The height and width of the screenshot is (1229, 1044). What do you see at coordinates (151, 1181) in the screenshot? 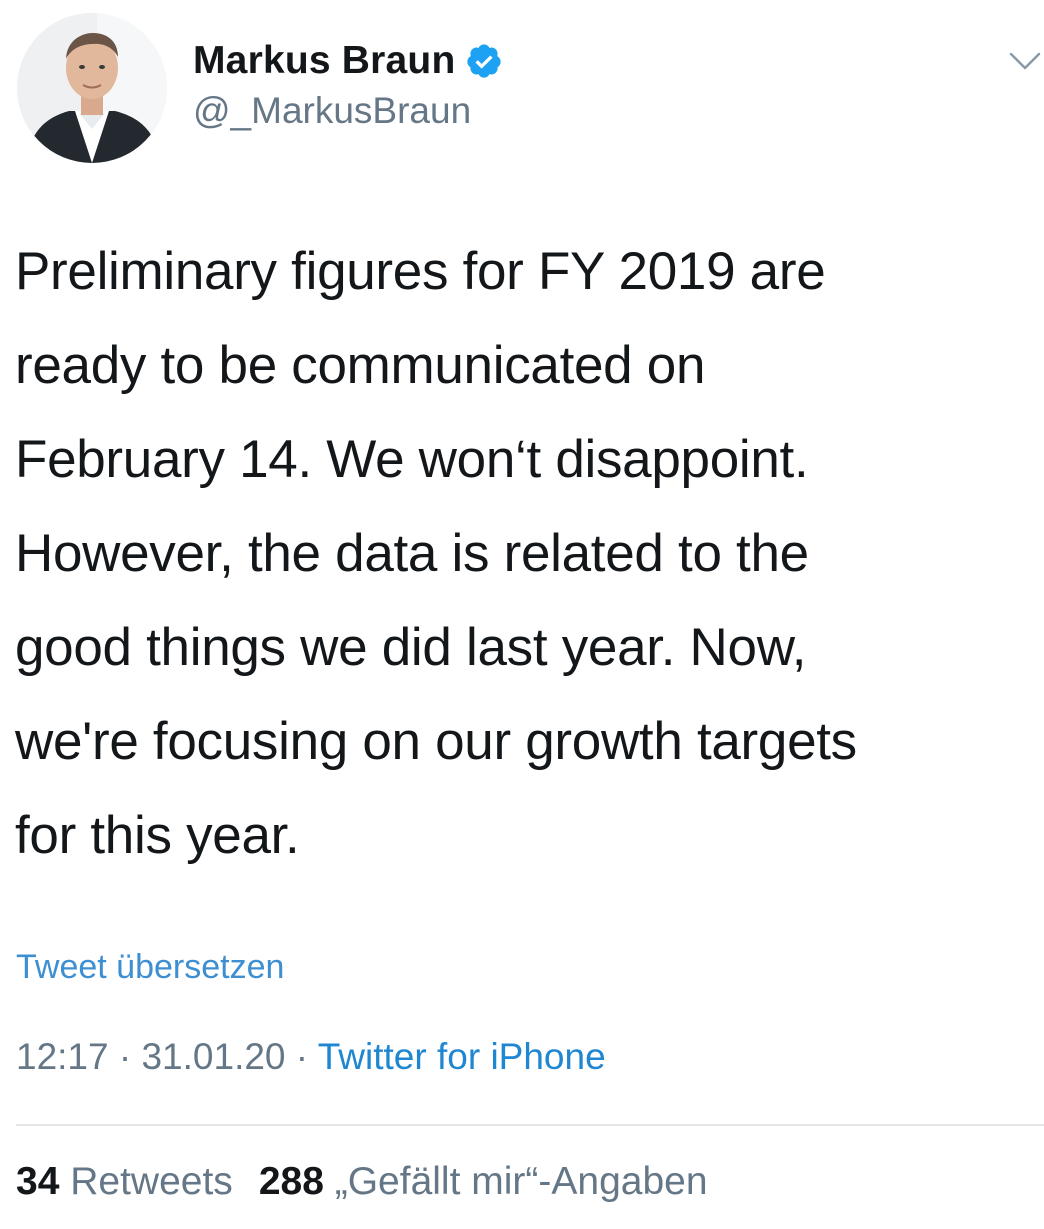
I see `retweets-label: Retweets` at bounding box center [151, 1181].